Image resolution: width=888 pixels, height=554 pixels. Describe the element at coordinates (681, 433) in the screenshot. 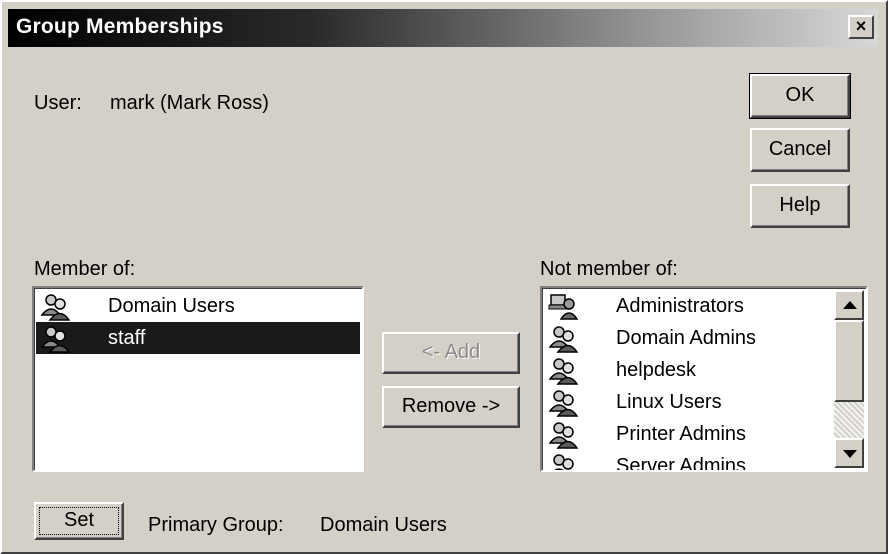

I see `not-member-of-item-label: Printer Admins` at that location.